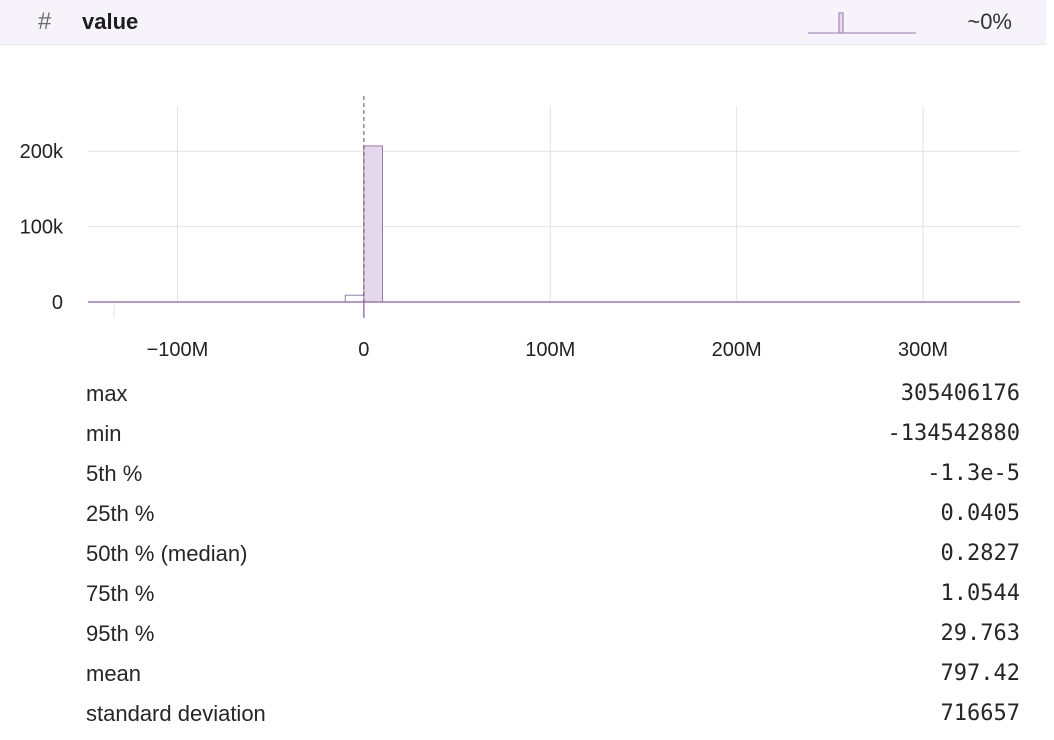 The image size is (1054, 740). What do you see at coordinates (107, 393) in the screenshot?
I see `stat-label: max` at bounding box center [107, 393].